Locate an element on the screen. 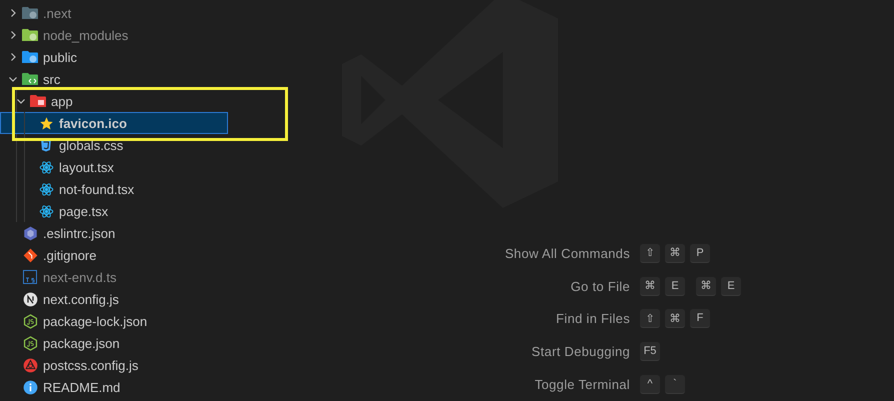  file-name: src is located at coordinates (51, 79).